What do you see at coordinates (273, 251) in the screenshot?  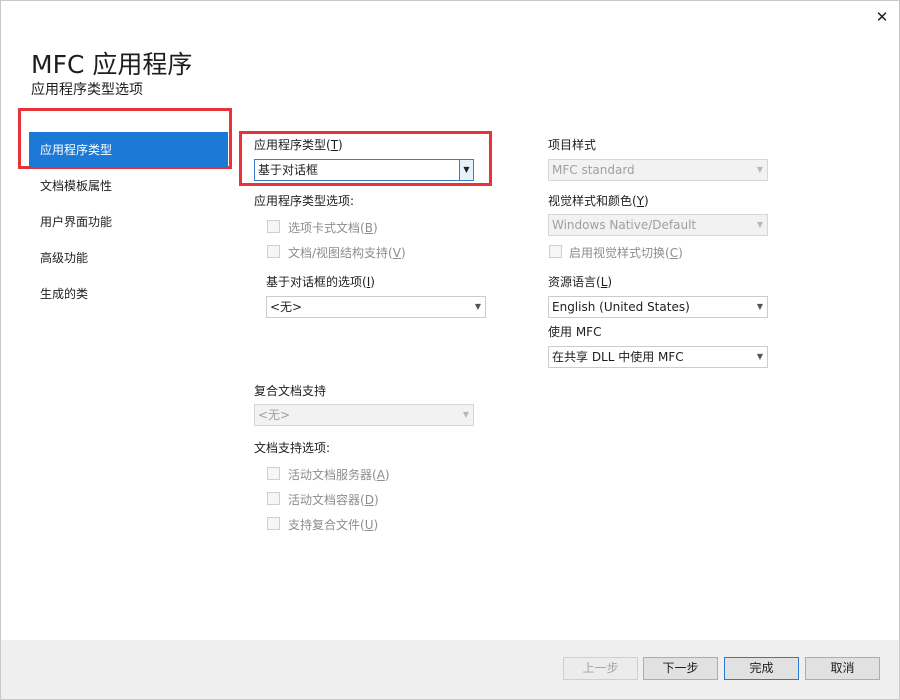 I see `docview-checkbox` at bounding box center [273, 251].